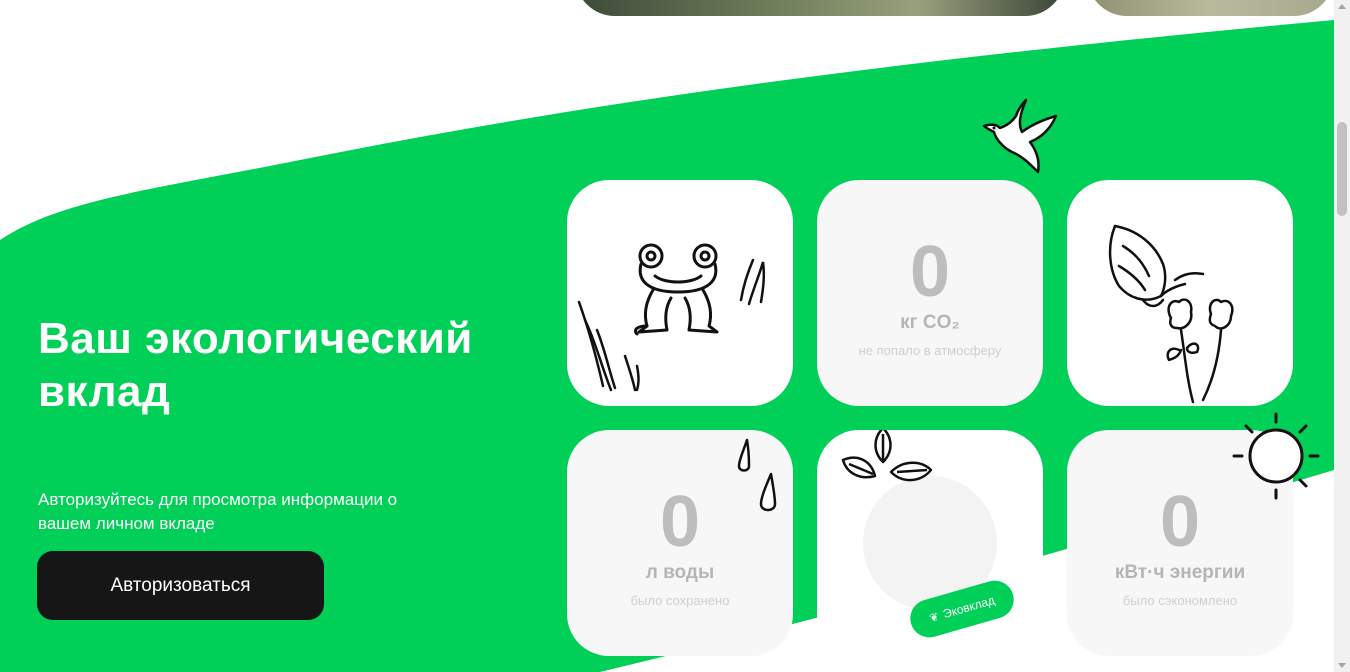 Image resolution: width=1350 pixels, height=672 pixels. I want to click on butterfly-tile, so click(1180, 293).